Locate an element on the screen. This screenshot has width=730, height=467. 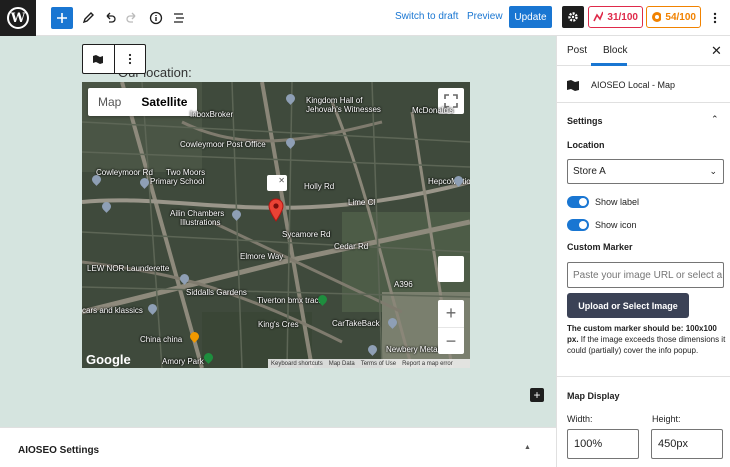
map-label: McDonald's is located at coordinates (433, 110).